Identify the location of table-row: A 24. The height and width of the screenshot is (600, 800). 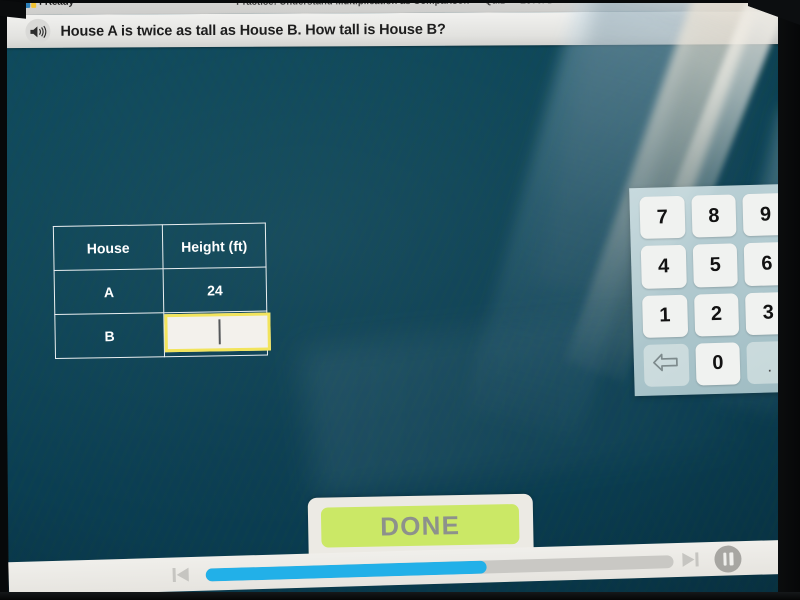
(160, 291).